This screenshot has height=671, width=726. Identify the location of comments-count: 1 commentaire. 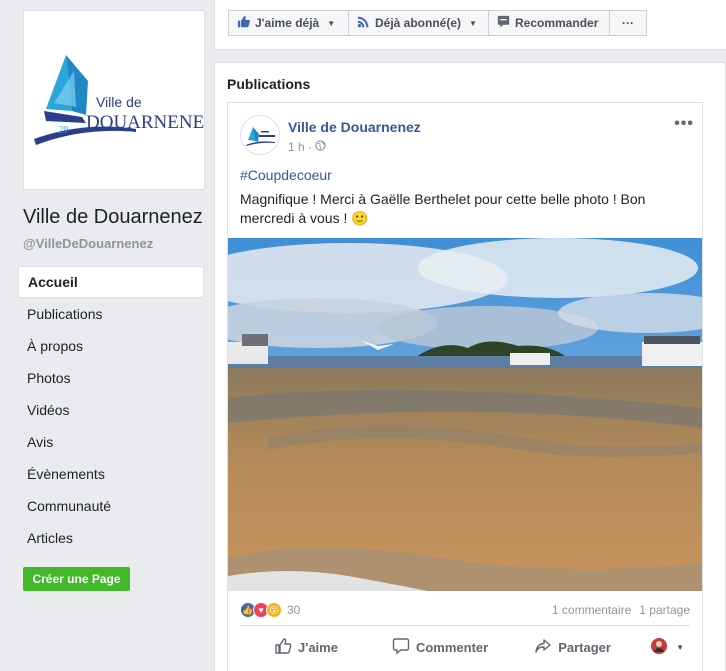
(591, 610).